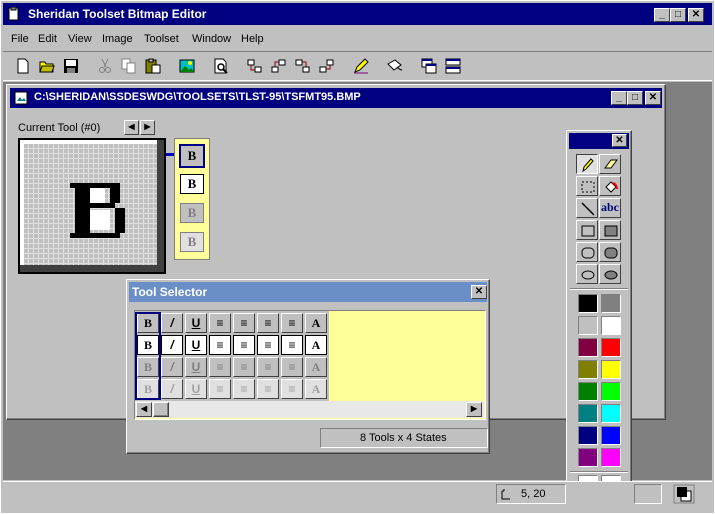  What do you see at coordinates (221, 66) in the screenshot?
I see `print-preview-icon` at bounding box center [221, 66].